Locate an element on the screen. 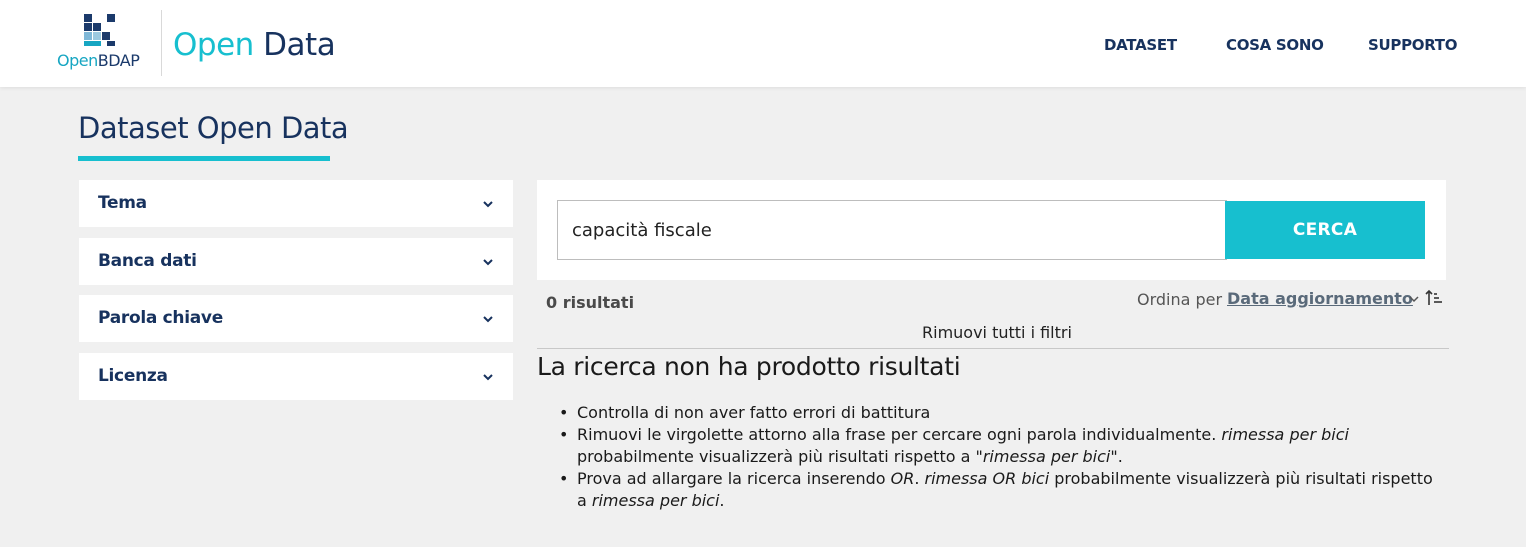 This screenshot has width=1526, height=547. filter-banca-dati: Banca dati is located at coordinates (296, 261).